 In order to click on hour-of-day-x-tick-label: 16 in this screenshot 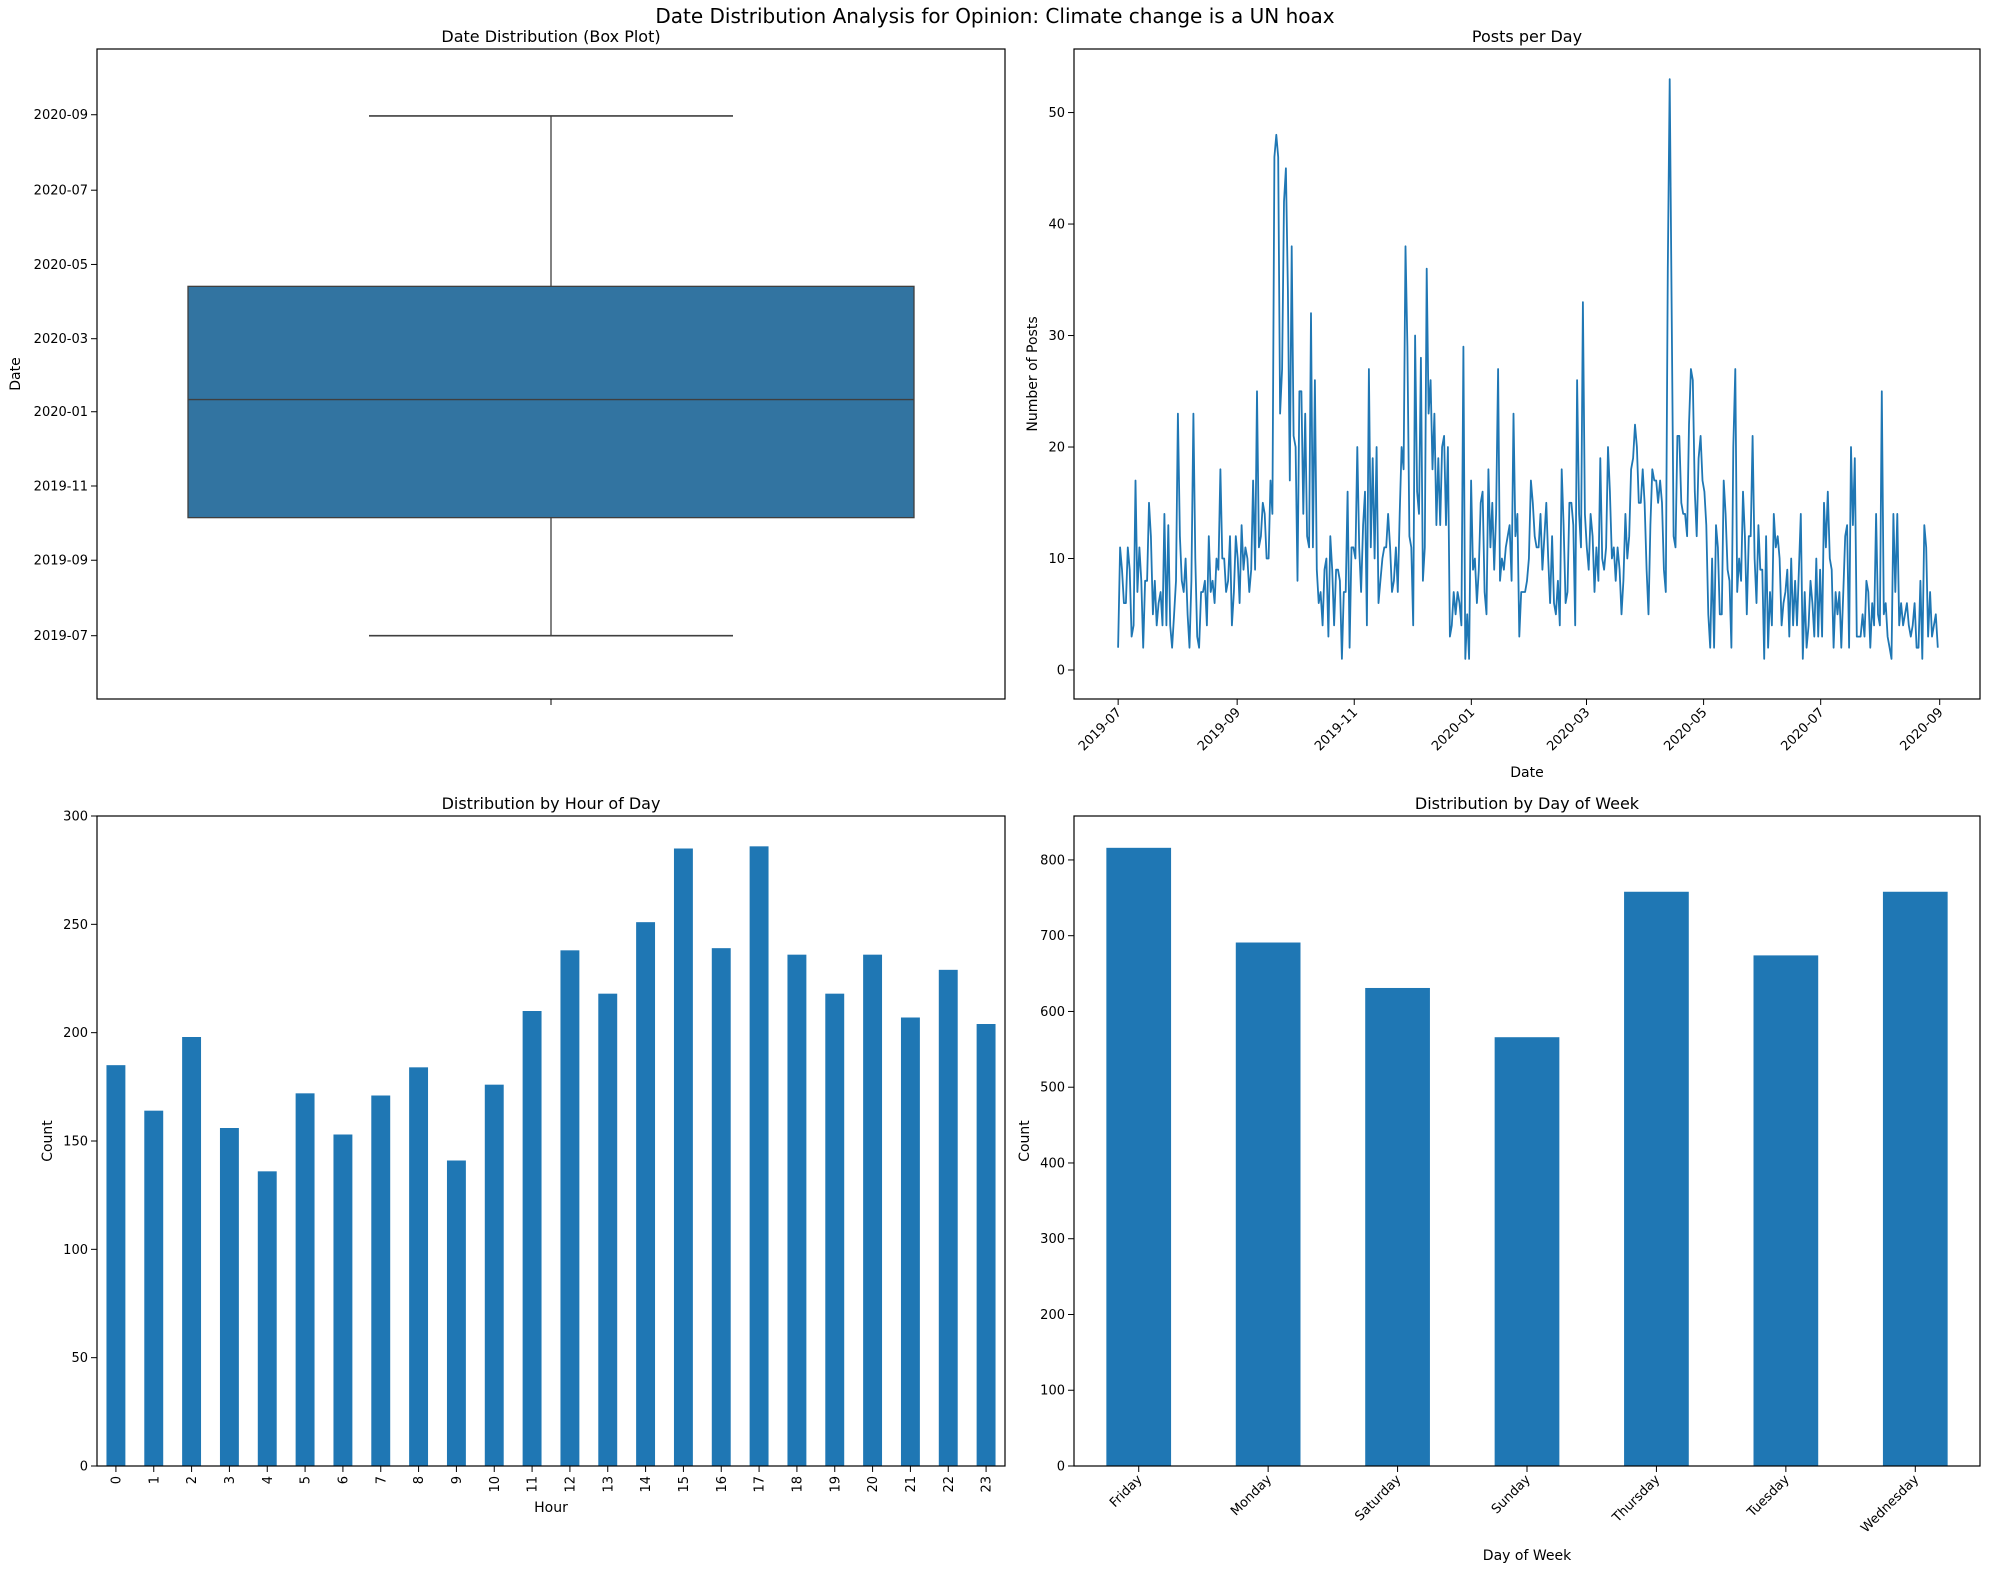, I will do `click(722, 1484)`.